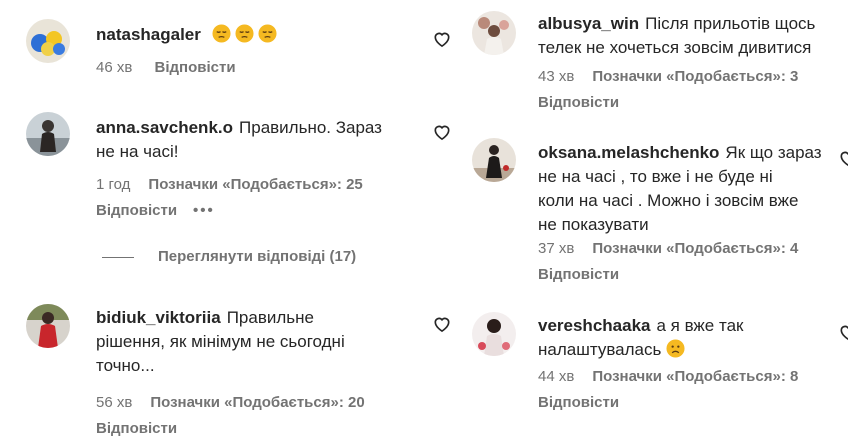 This screenshot has width=848, height=442. What do you see at coordinates (695, 76) in the screenshot?
I see `likes-count: Позначки «Подобається»: 3` at bounding box center [695, 76].